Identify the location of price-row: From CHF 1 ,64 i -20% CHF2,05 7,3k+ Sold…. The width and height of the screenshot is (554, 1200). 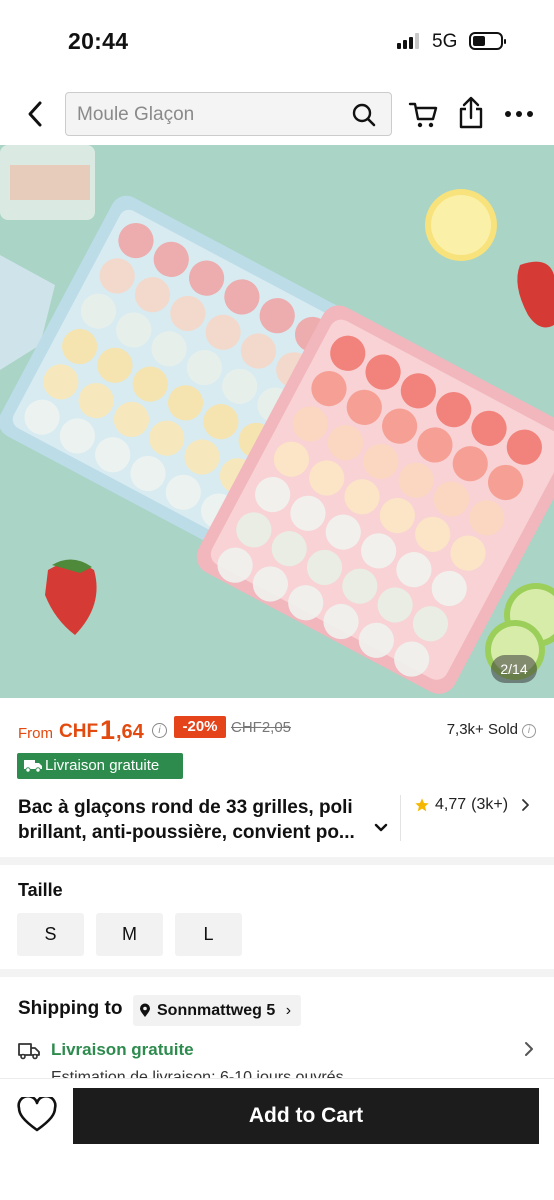
(278, 730).